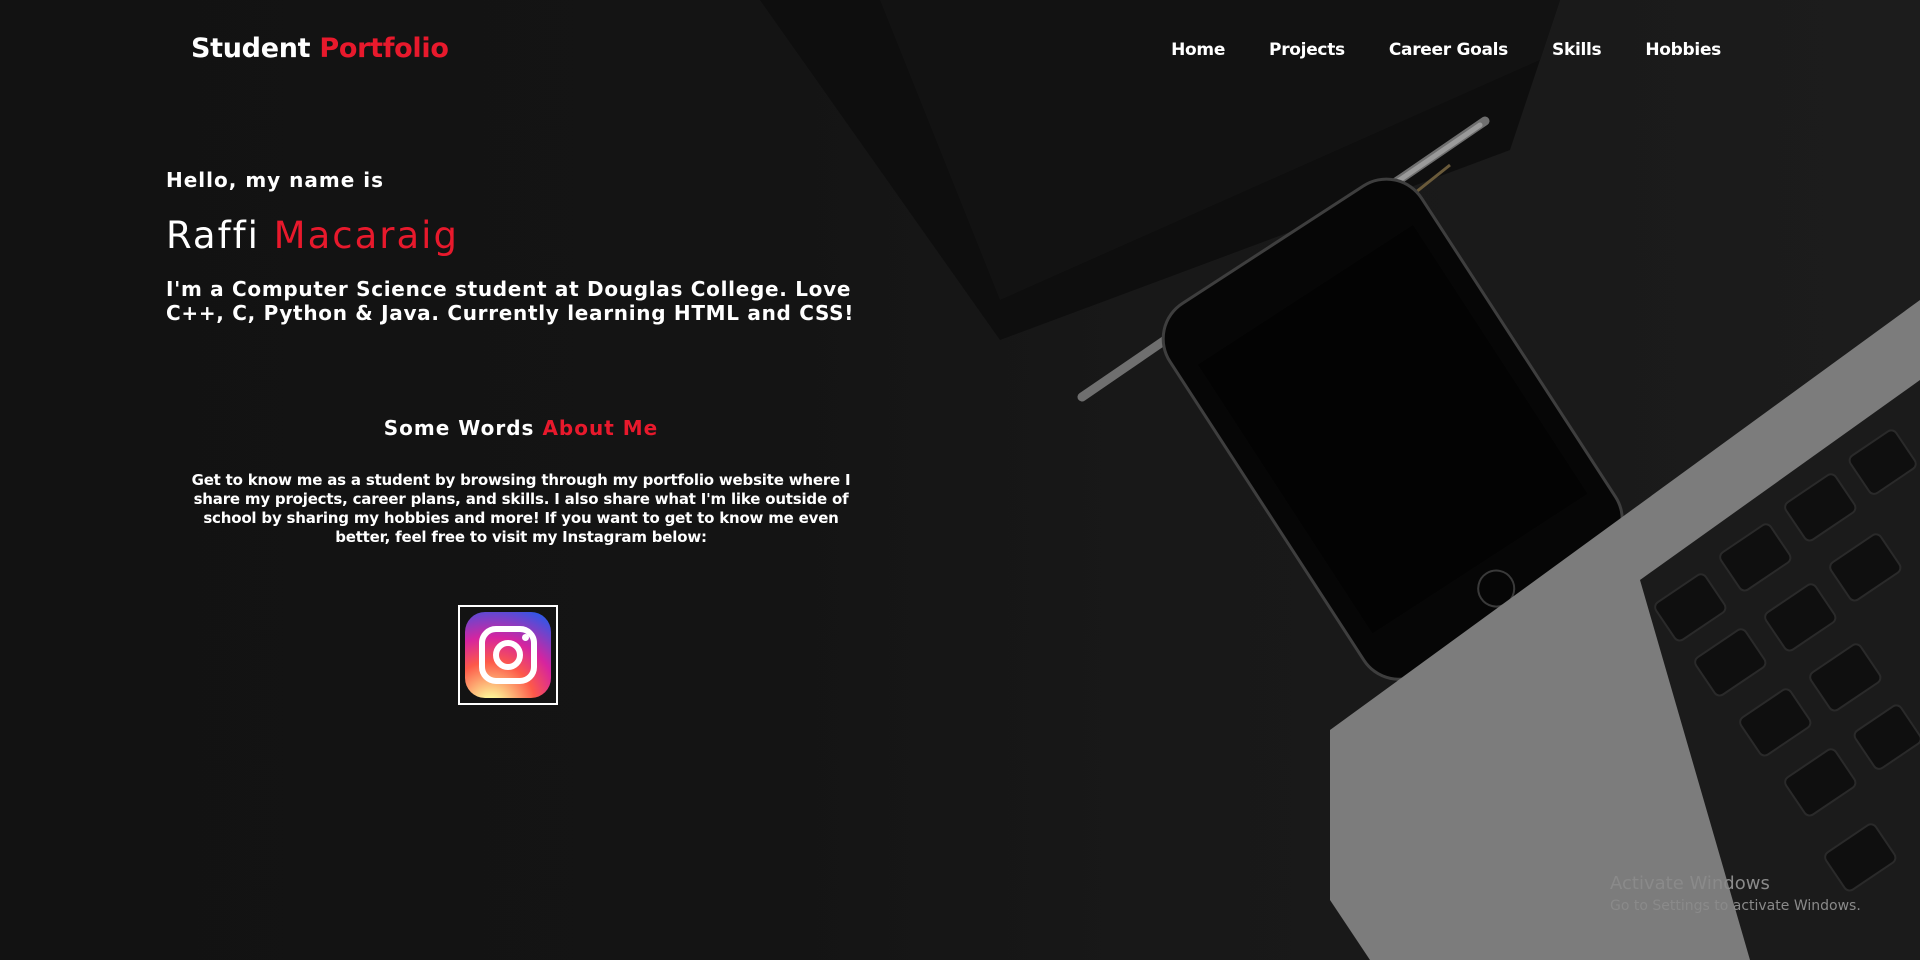 Image resolution: width=1920 pixels, height=960 pixels. I want to click on logo-accent-text: Portfolio, so click(384, 48).